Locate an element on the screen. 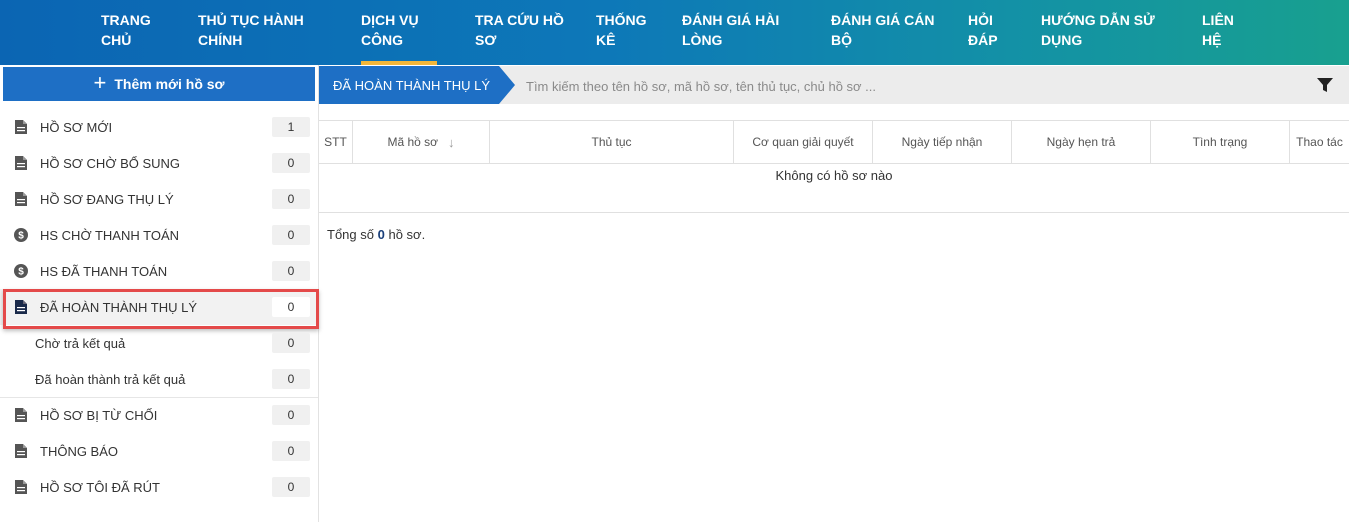 This screenshot has width=1349, height=522. sort-arrow-down-icon: ↓ is located at coordinates (451, 142).